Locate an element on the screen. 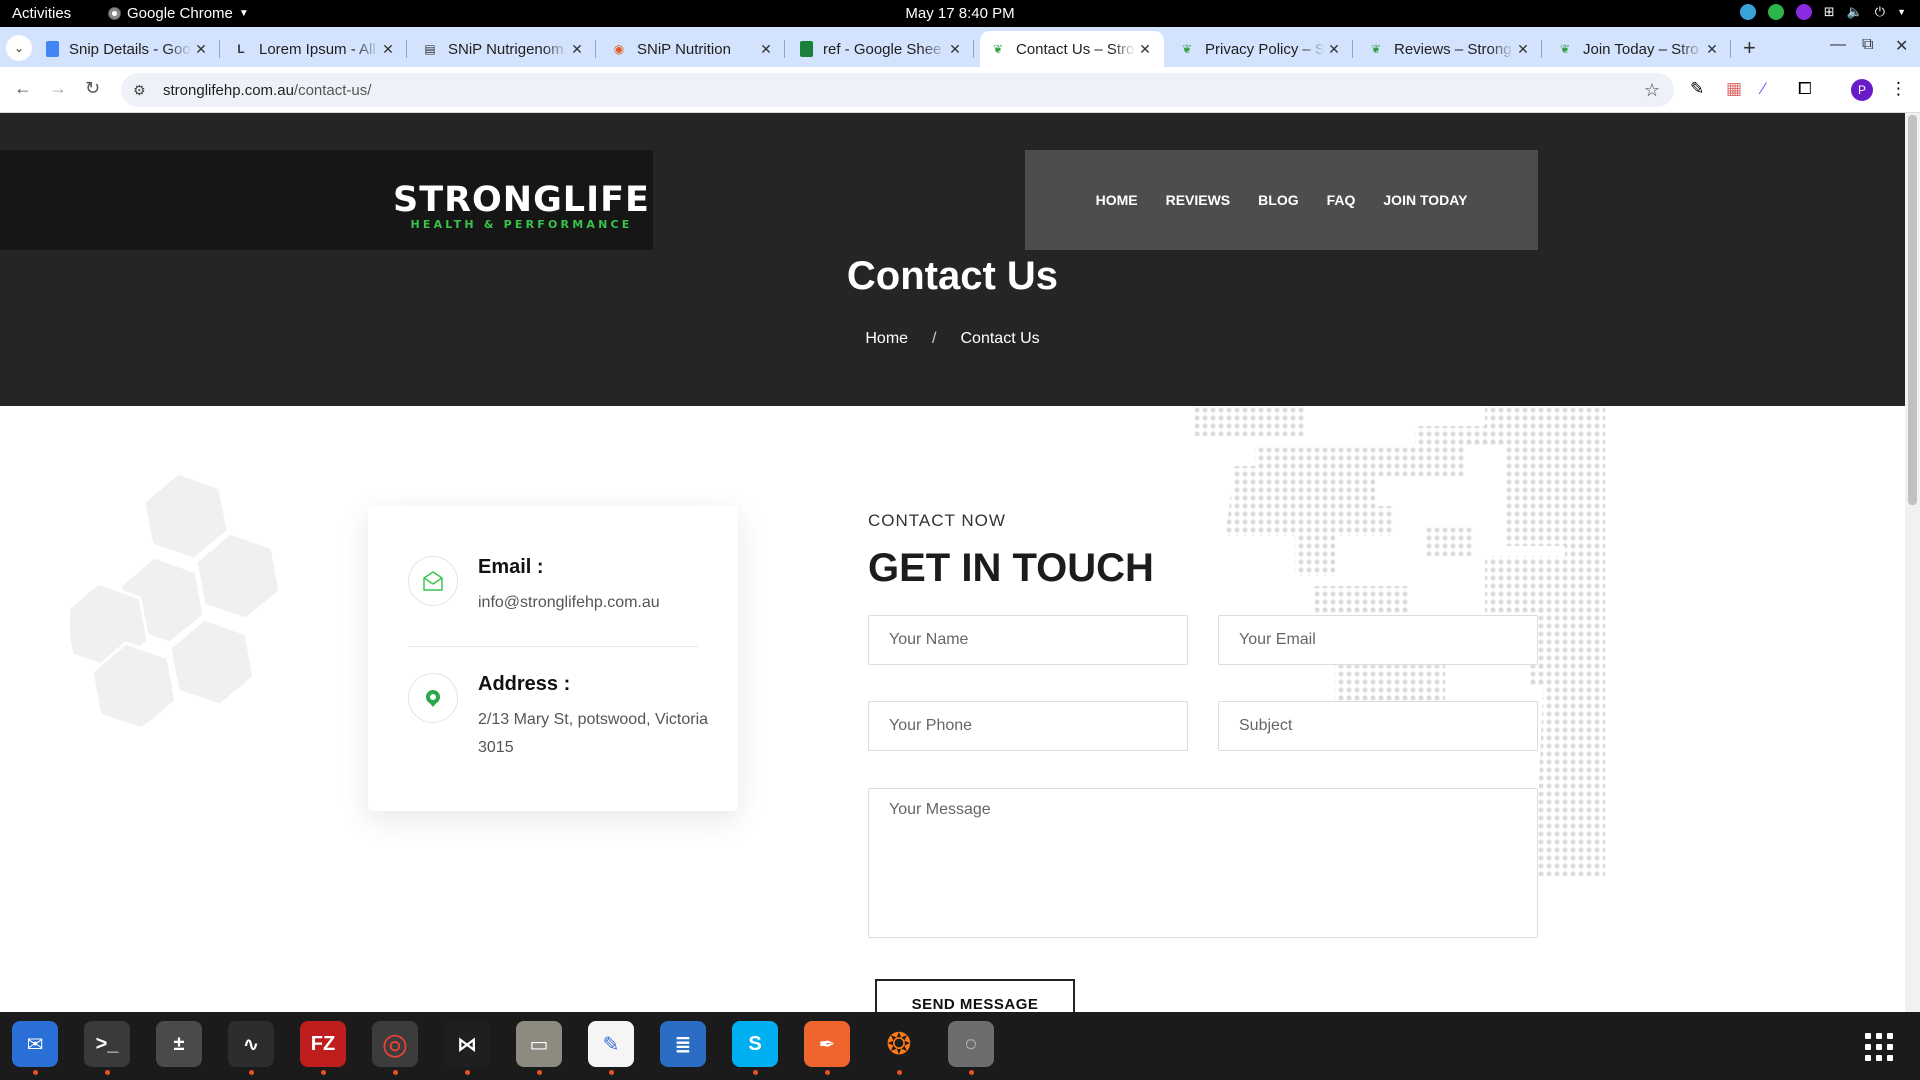 The height and width of the screenshot is (1080, 1920). scrollbar-thumb is located at coordinates (1912, 310).